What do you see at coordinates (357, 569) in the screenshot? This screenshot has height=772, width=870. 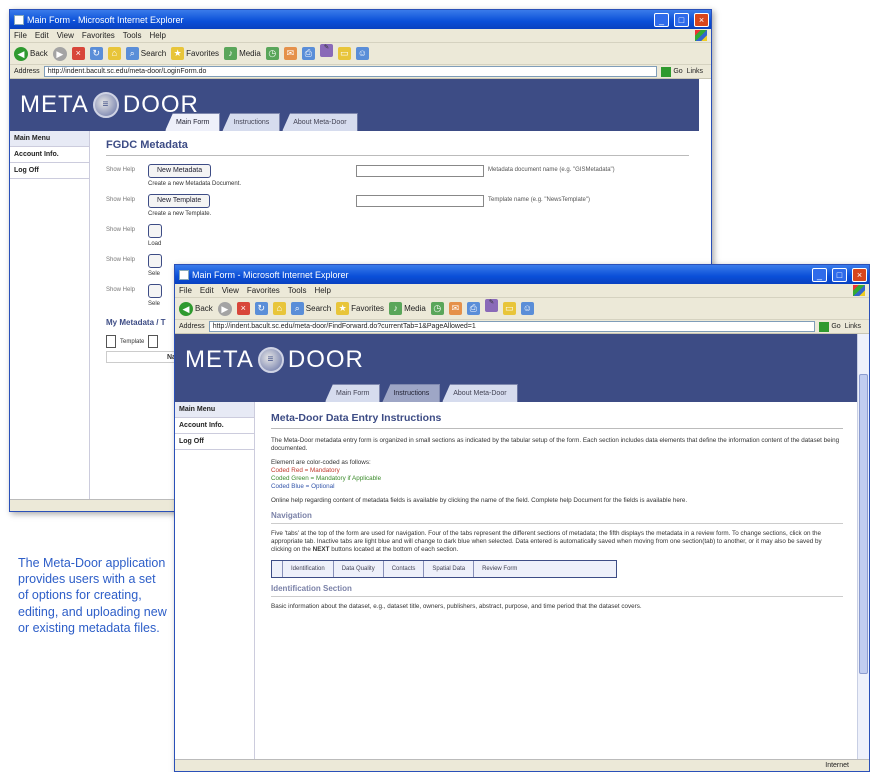 I see `tab-data-quality: Data Quality` at bounding box center [357, 569].